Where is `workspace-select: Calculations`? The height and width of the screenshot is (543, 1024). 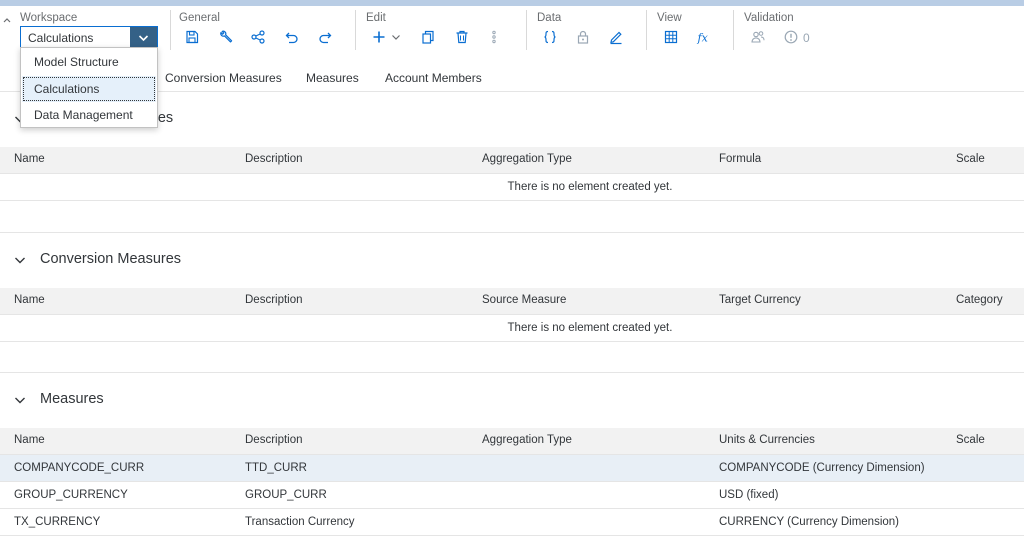 workspace-select: Calculations is located at coordinates (89, 37).